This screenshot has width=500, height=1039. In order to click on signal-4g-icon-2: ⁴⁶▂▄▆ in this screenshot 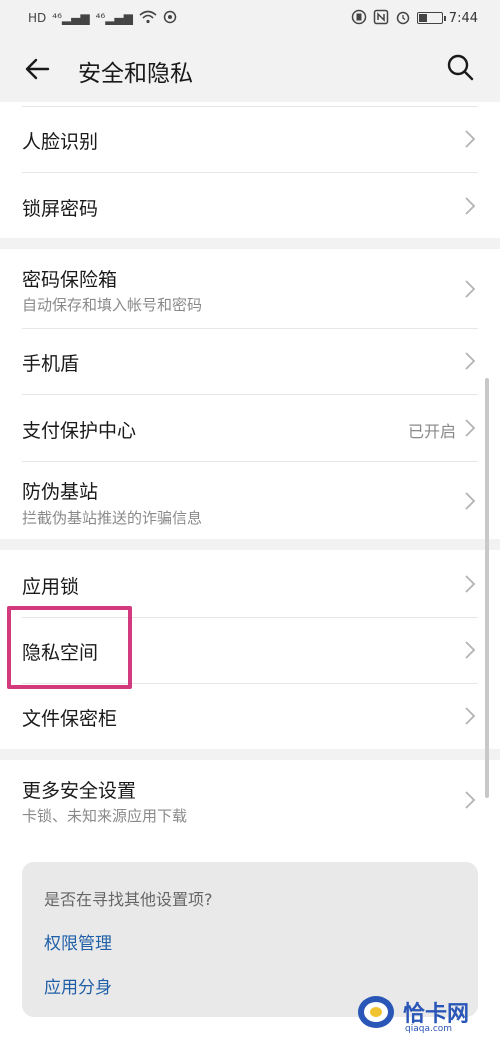, I will do `click(114, 18)`.